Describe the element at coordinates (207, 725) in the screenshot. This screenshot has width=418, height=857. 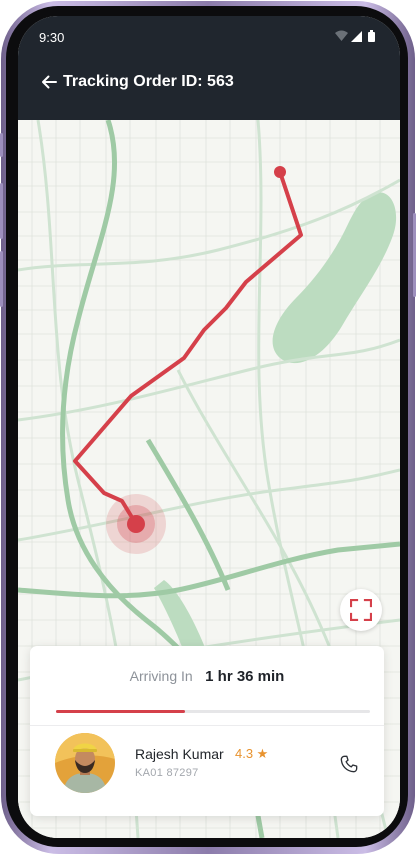
I see `card-divider` at that location.